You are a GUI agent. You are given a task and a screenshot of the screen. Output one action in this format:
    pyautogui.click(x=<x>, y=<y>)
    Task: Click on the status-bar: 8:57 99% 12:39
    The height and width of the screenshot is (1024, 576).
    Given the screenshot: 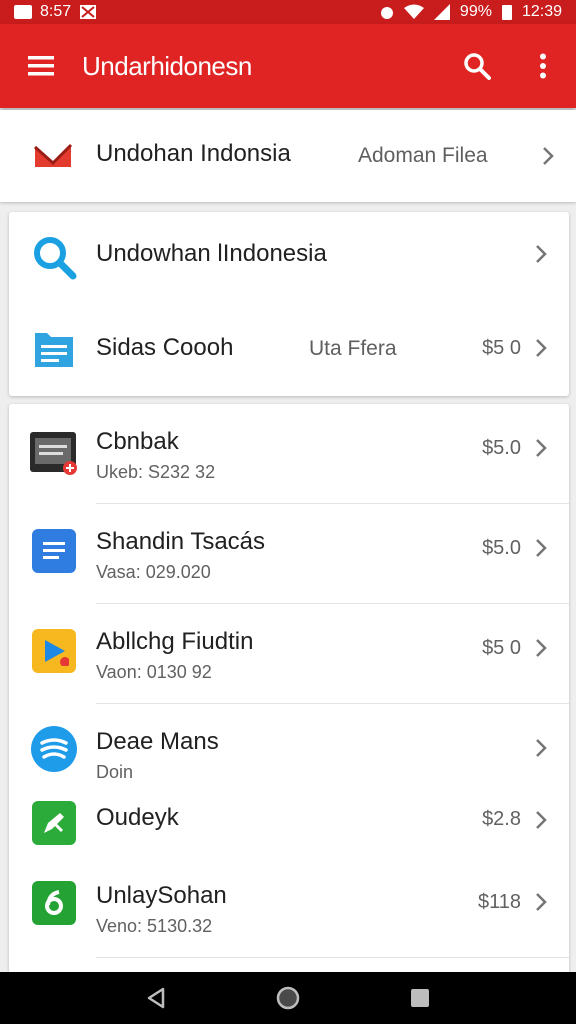 What is the action you would take?
    pyautogui.click(x=288, y=12)
    